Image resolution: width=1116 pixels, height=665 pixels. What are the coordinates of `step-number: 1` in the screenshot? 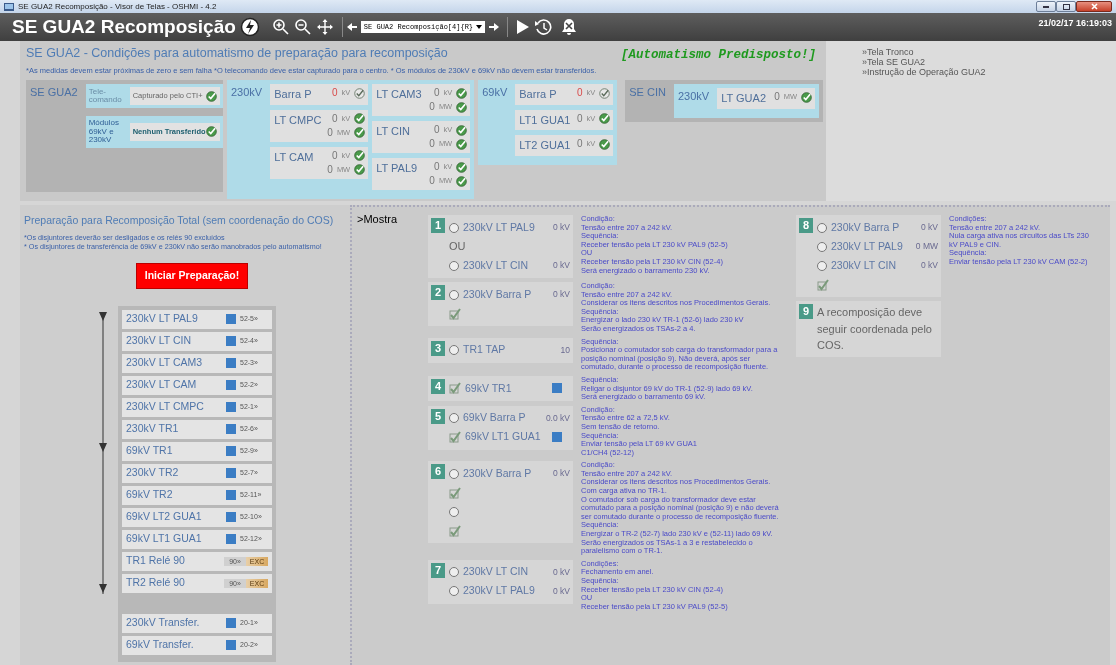 It's located at (438, 225).